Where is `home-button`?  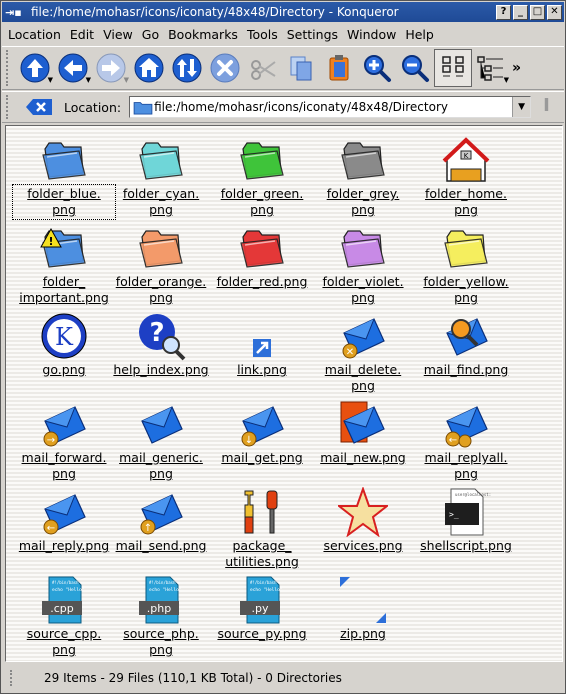
home-button is located at coordinates (149, 68).